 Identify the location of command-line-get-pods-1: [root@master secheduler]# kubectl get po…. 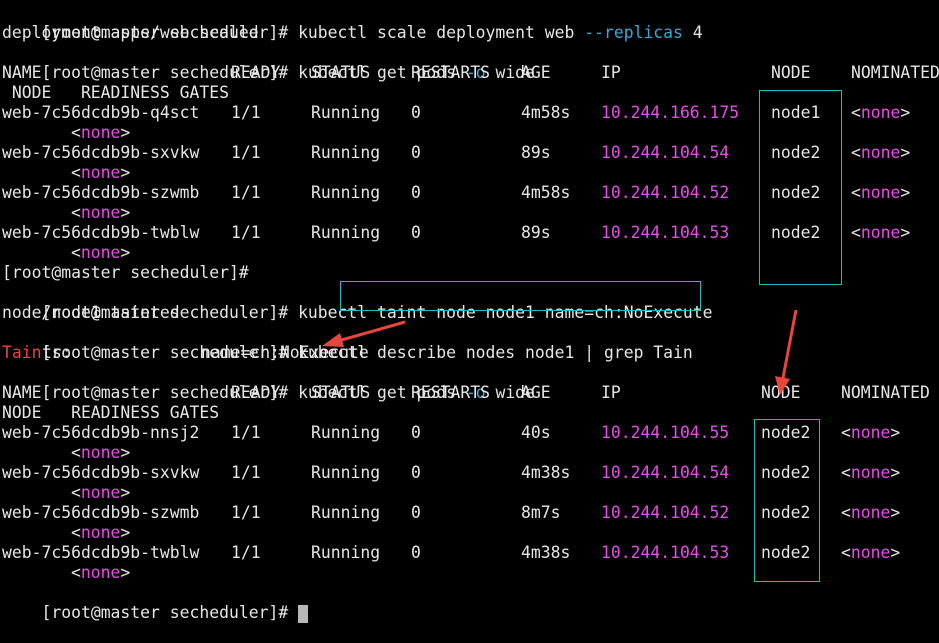
(268, 62).